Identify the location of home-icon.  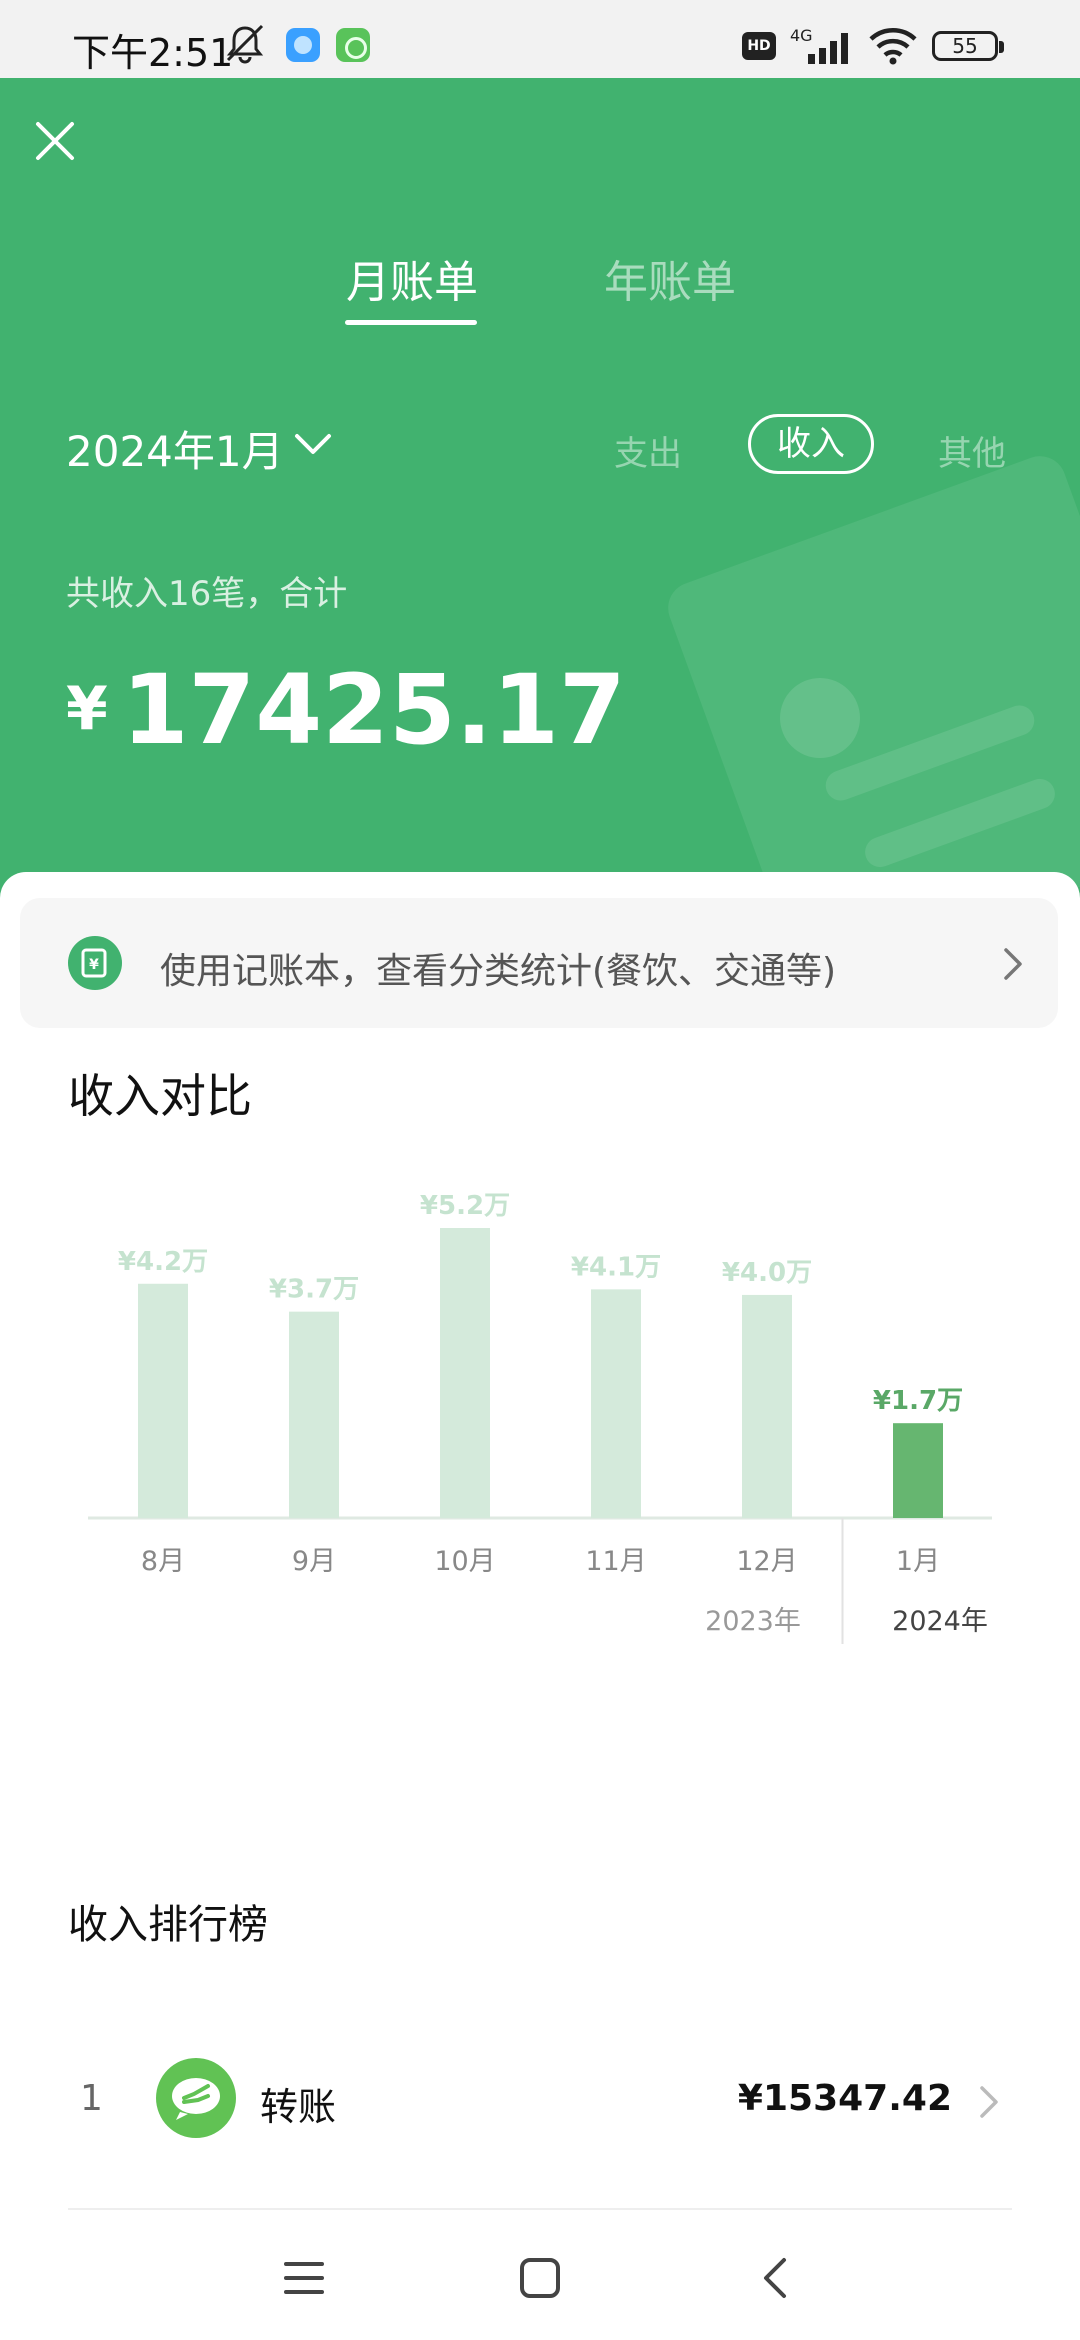
(540, 2278).